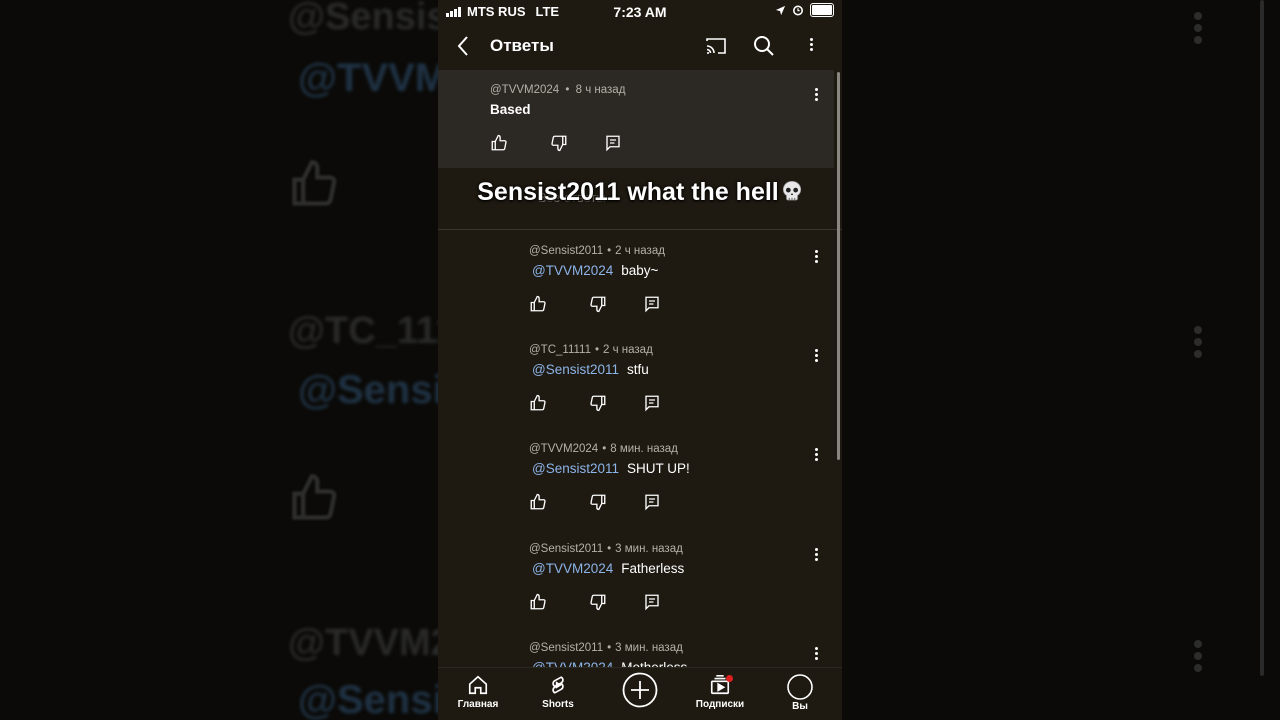  What do you see at coordinates (510, 109) in the screenshot?
I see `comment-text: Based` at bounding box center [510, 109].